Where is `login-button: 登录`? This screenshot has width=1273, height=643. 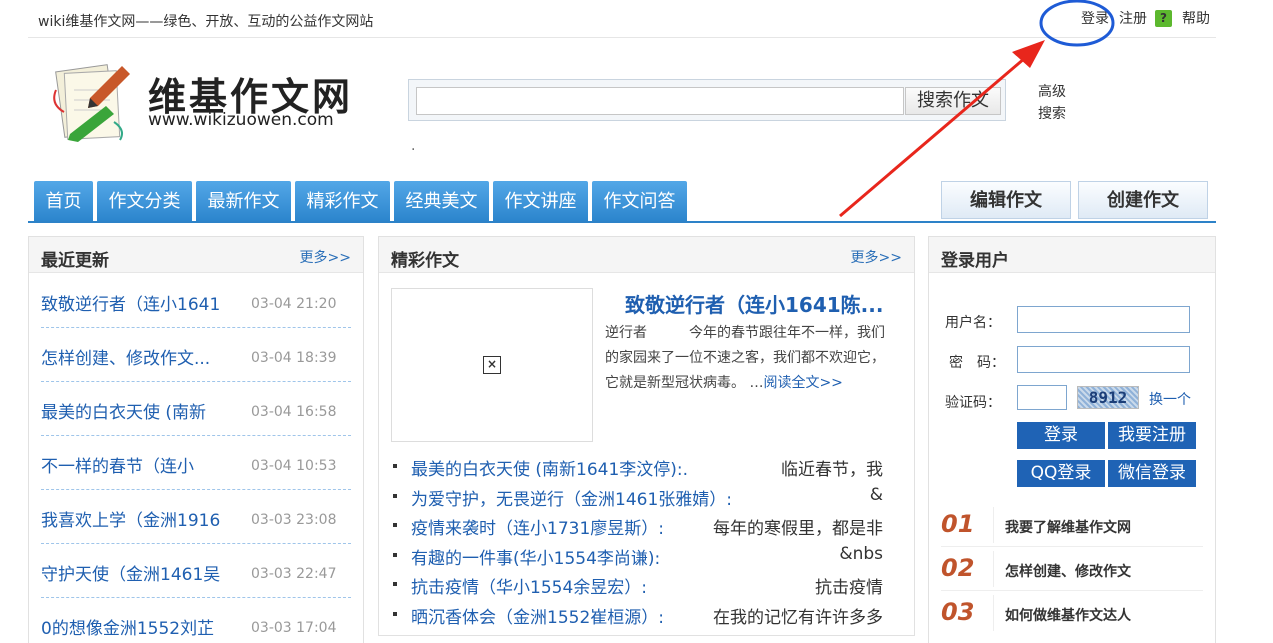 login-button: 登录 is located at coordinates (1061, 435).